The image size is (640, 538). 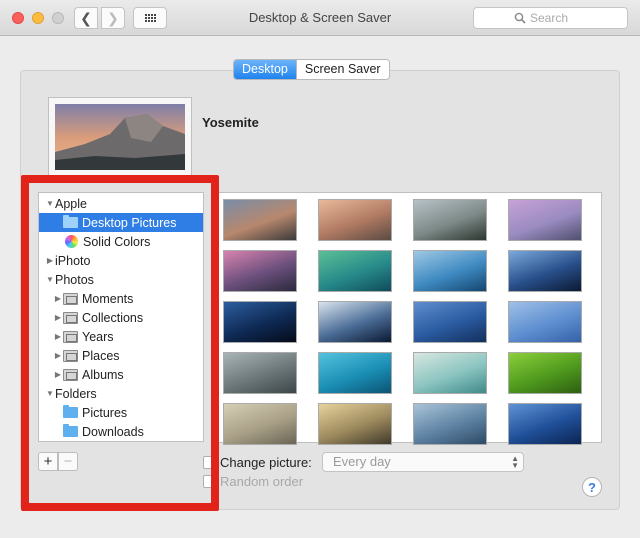 I want to click on wallpaper-thumbnail-yosemite-pink-dusk, so click(x=545, y=220).